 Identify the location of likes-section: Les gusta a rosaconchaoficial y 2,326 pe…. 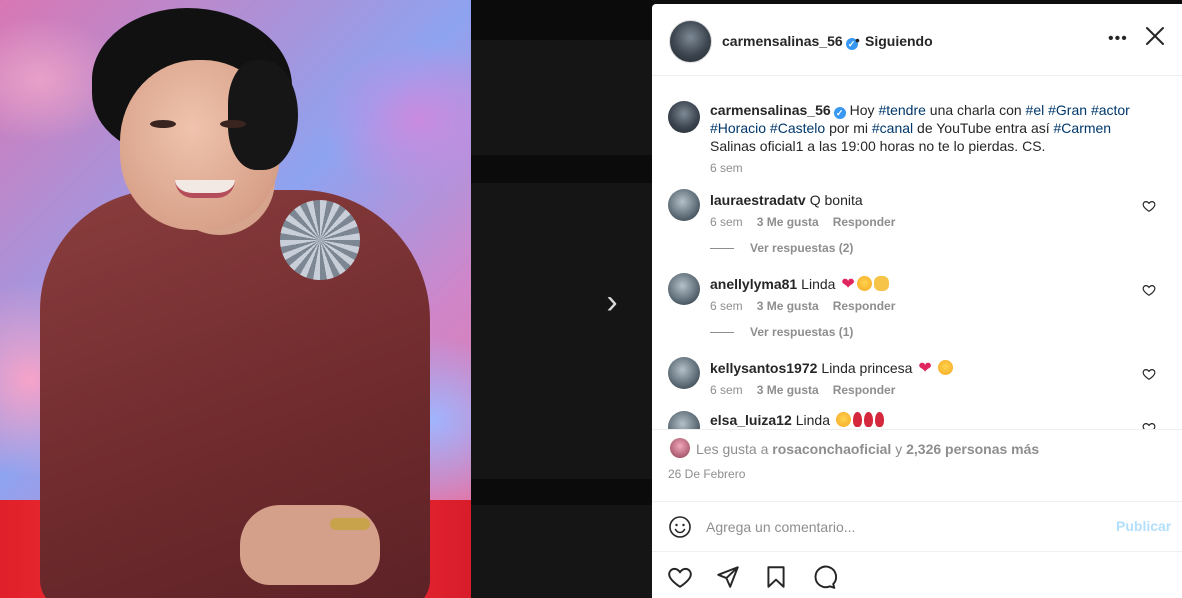
(917, 465).